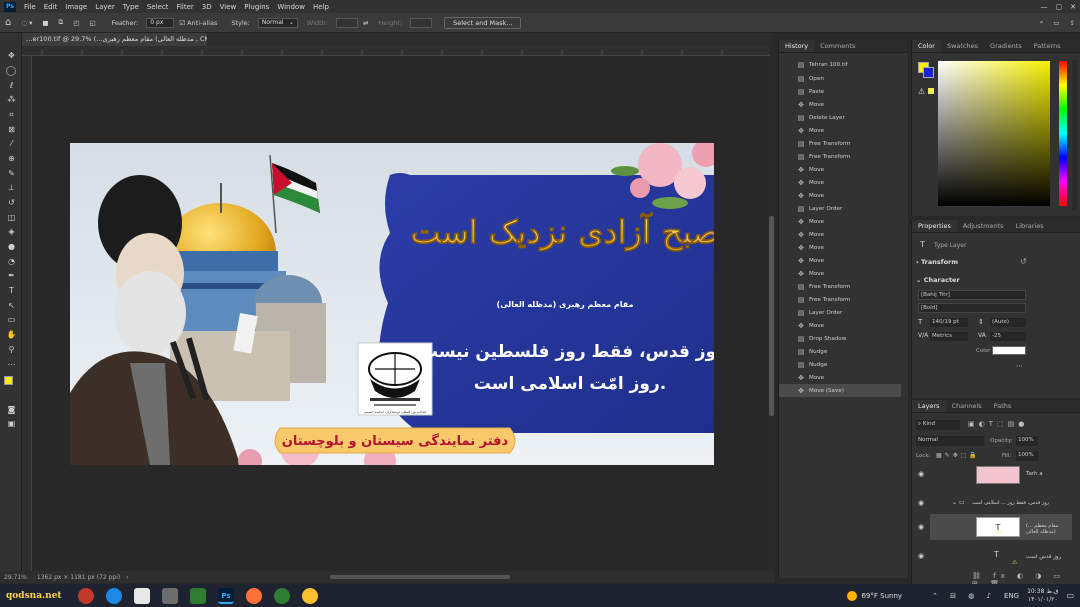  I want to click on workspace-icon: ▭, so click(1056, 23).